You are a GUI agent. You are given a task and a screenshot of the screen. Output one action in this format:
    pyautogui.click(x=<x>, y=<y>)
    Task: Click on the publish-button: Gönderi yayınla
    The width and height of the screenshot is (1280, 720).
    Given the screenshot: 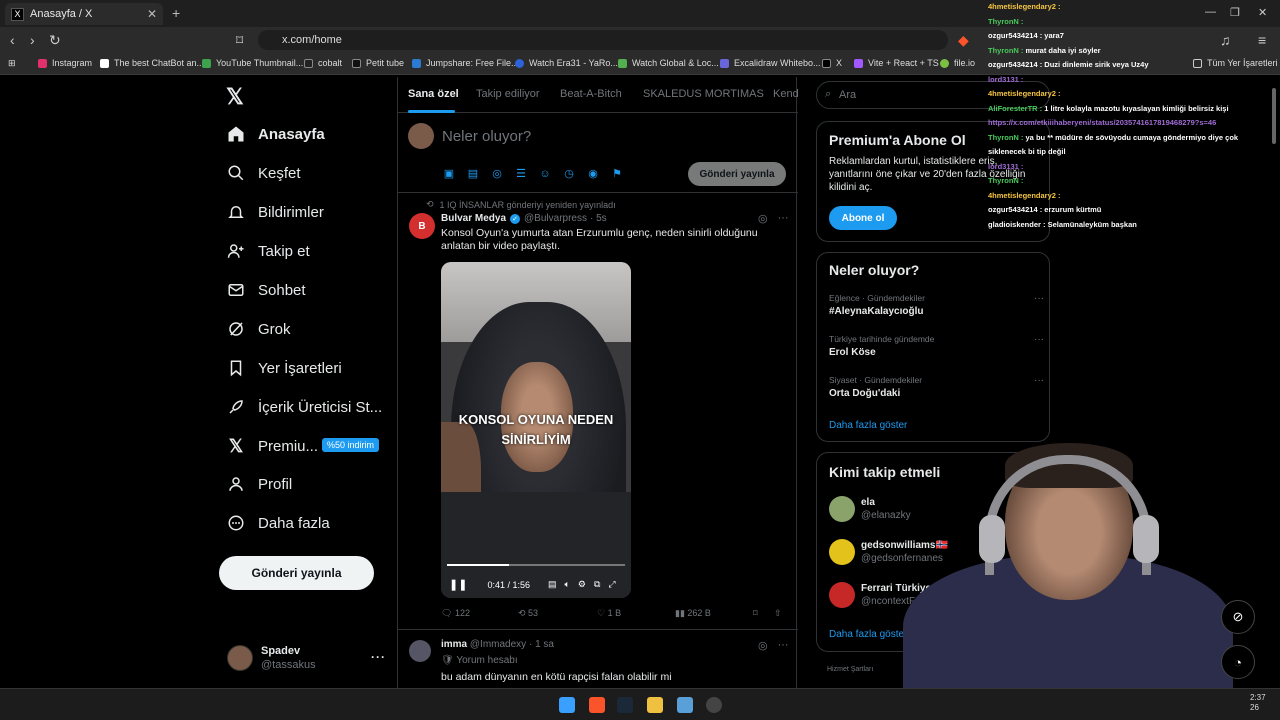 What is the action you would take?
    pyautogui.click(x=737, y=174)
    